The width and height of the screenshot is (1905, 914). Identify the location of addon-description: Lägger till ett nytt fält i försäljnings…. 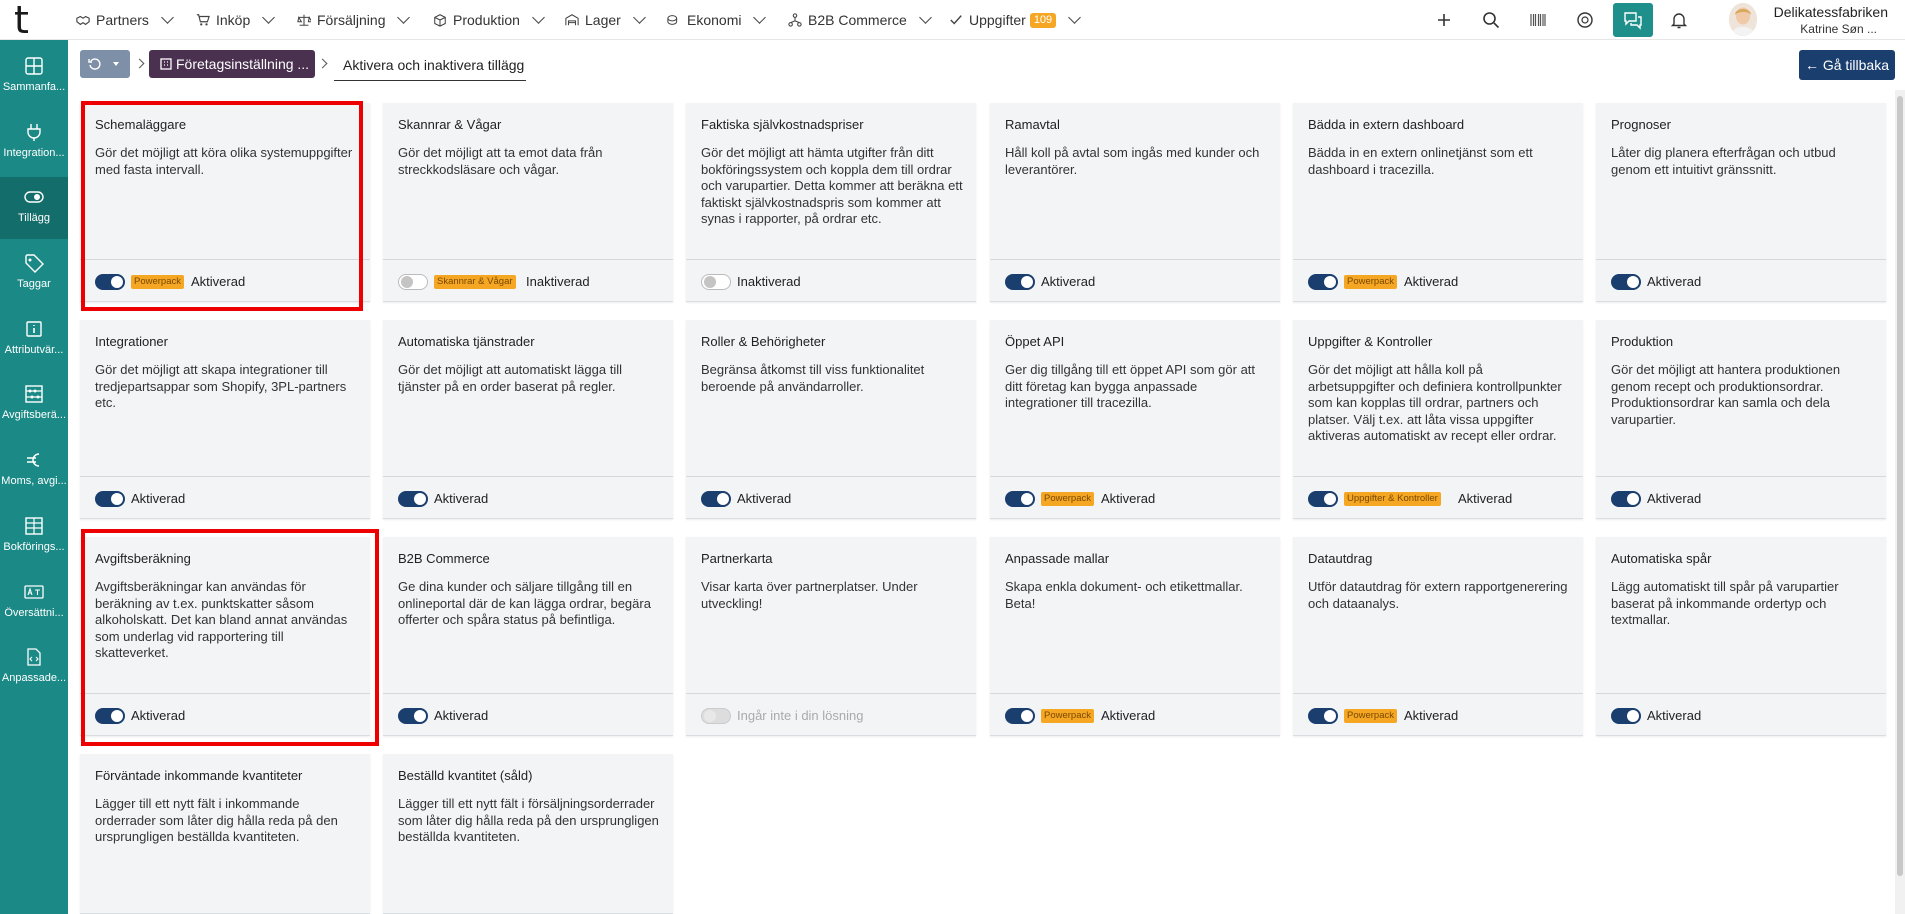
(528, 820).